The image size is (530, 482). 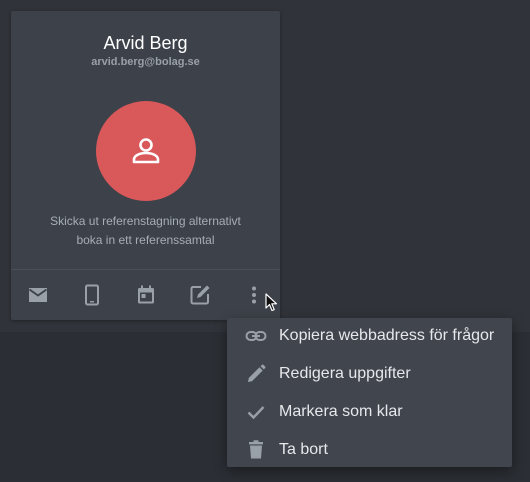 I want to click on avatar, so click(x=146, y=151).